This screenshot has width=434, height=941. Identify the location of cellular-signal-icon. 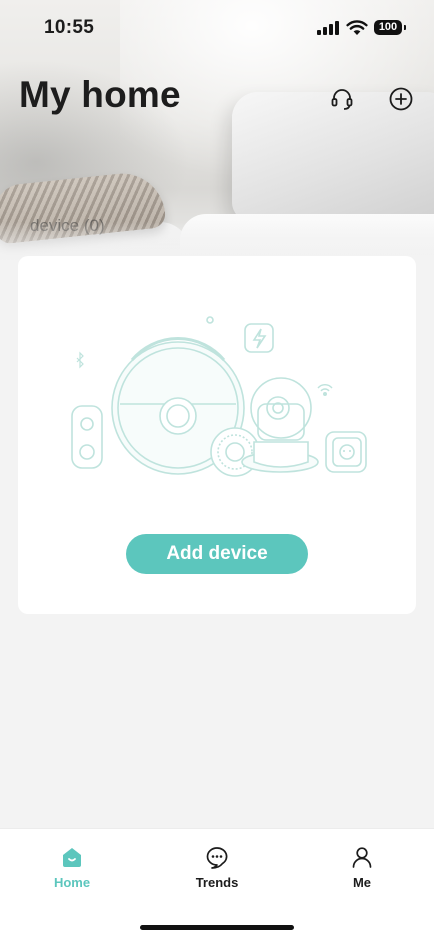
(329, 28).